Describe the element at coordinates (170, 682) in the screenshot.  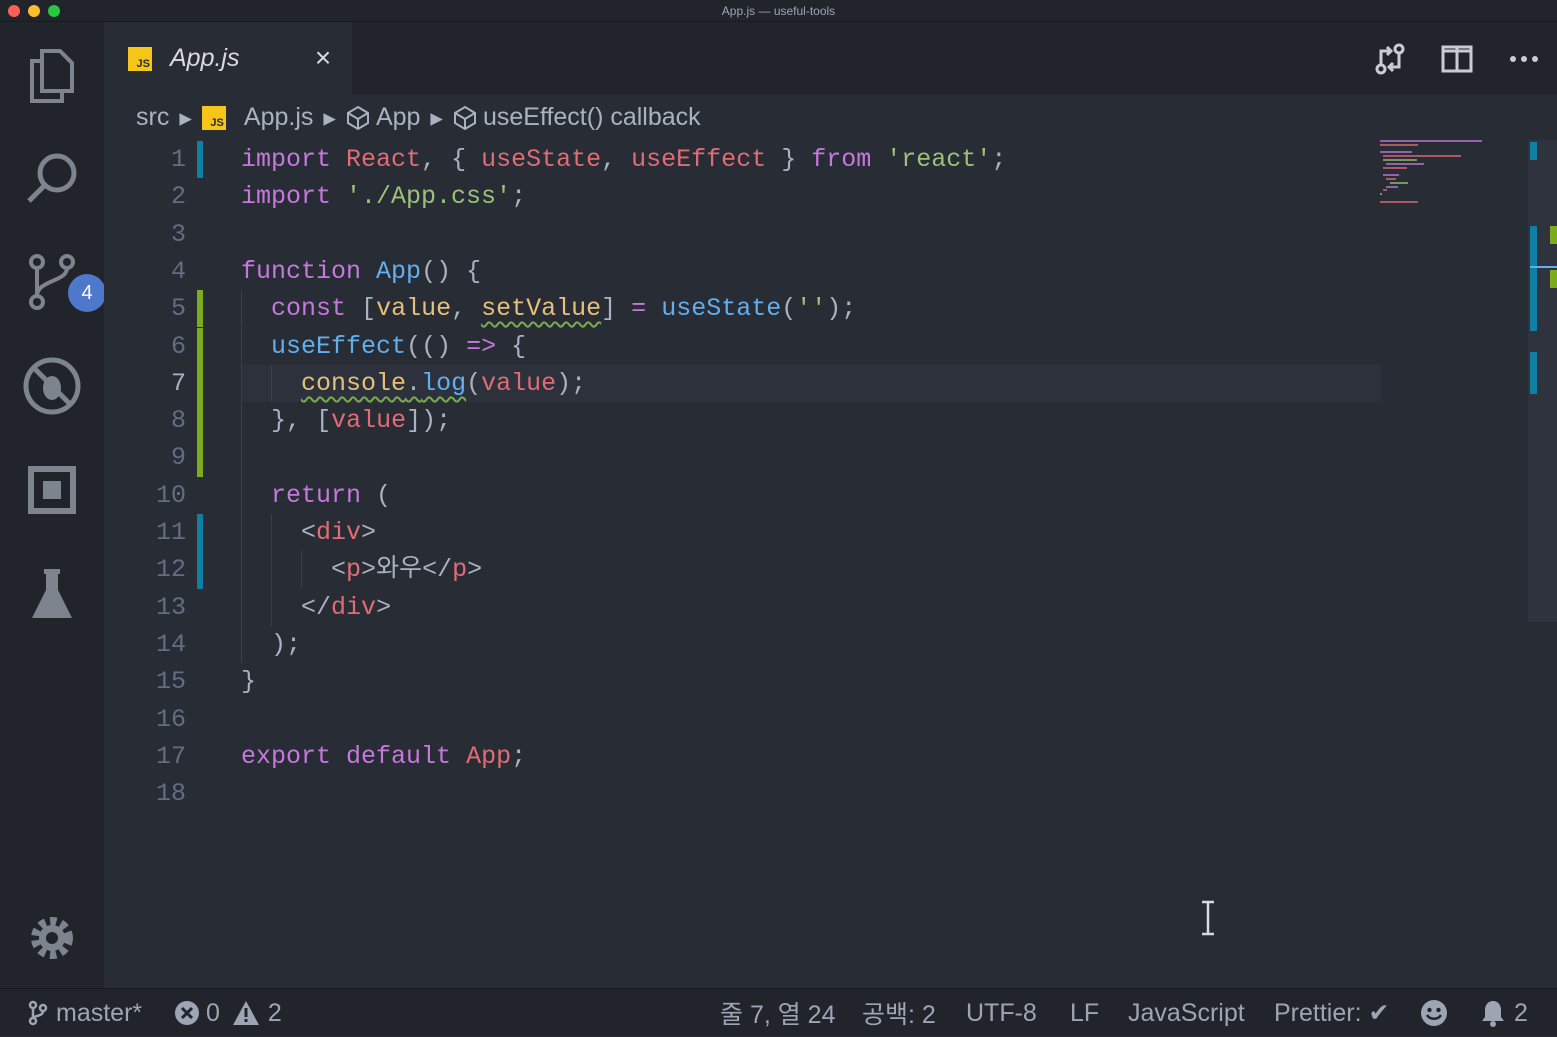
I see `line-number: 15` at that location.